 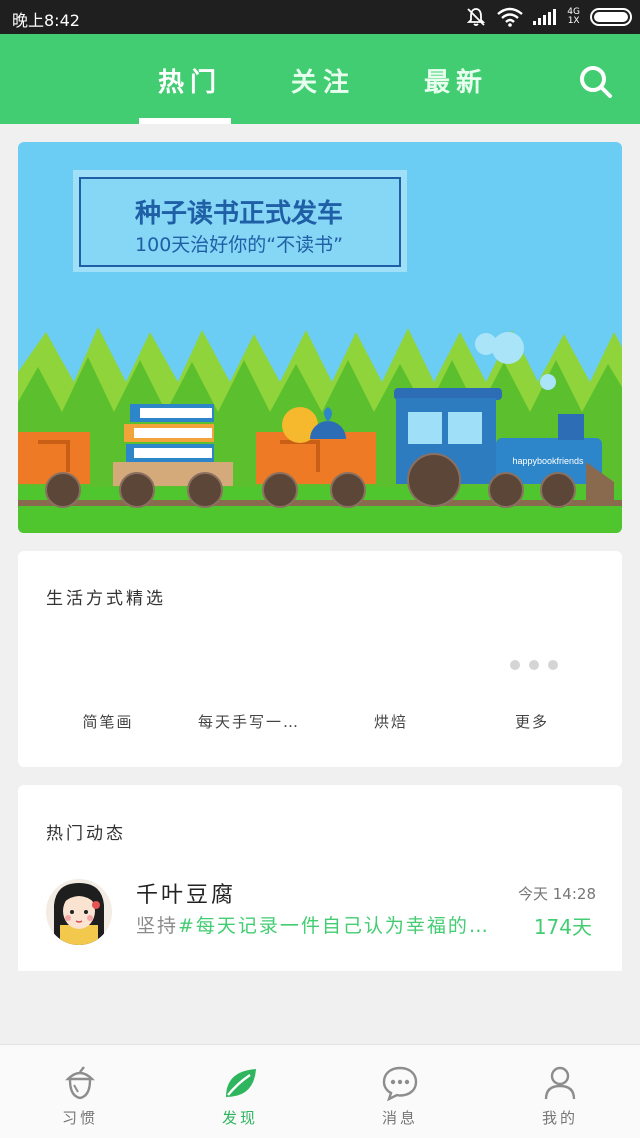 What do you see at coordinates (611, 17) in the screenshot?
I see `battery-icon` at bounding box center [611, 17].